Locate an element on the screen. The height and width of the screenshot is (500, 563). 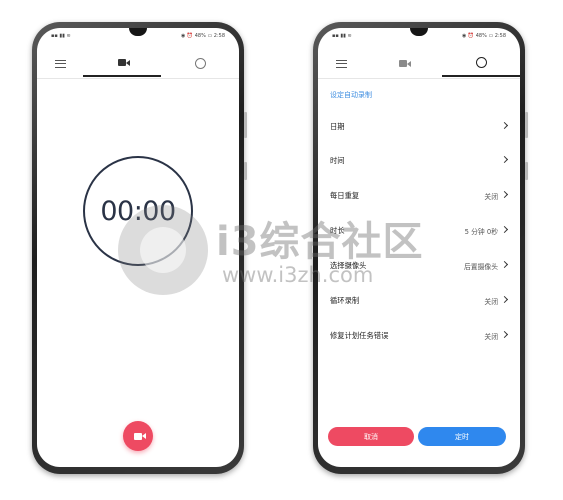
schedule-button: 定时 is located at coordinates (462, 436).